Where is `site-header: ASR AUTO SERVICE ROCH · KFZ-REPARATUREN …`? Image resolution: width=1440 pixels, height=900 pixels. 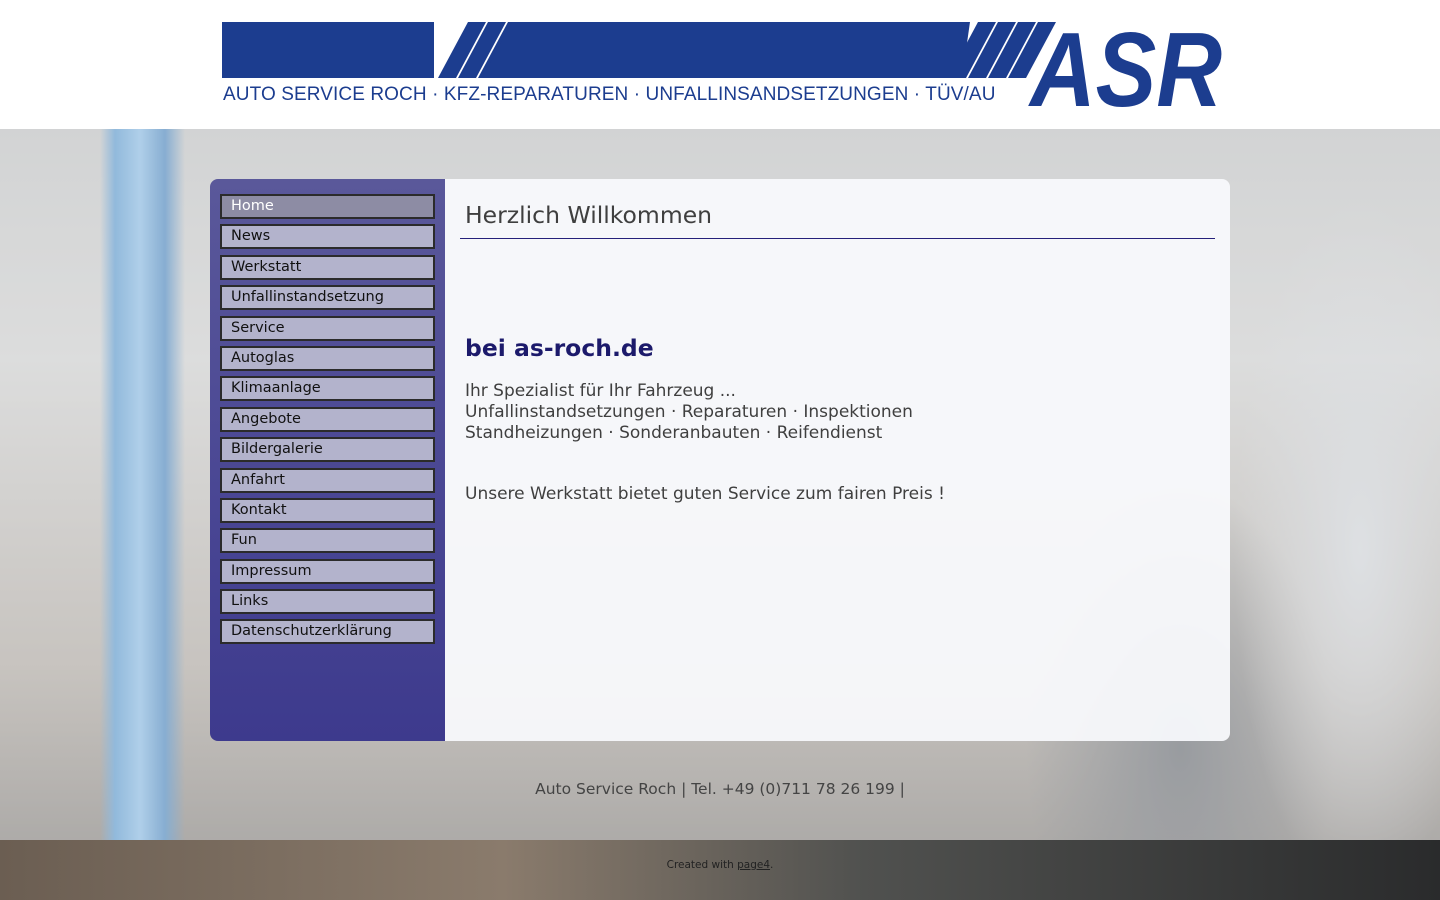 site-header: ASR AUTO SERVICE ROCH · KFZ-REPARATUREN … is located at coordinates (720, 64).